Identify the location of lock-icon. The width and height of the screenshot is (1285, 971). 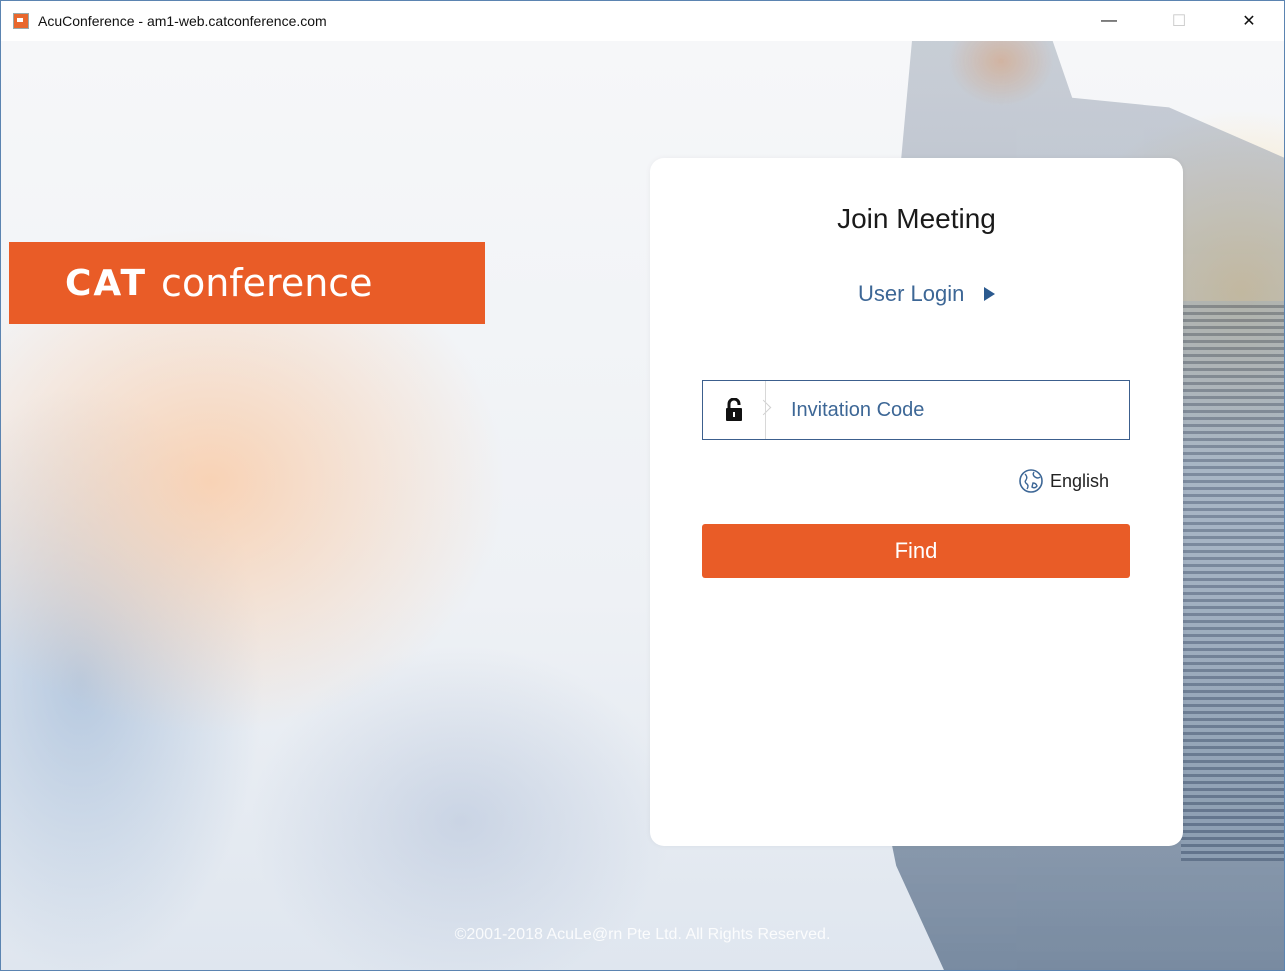
(734, 410).